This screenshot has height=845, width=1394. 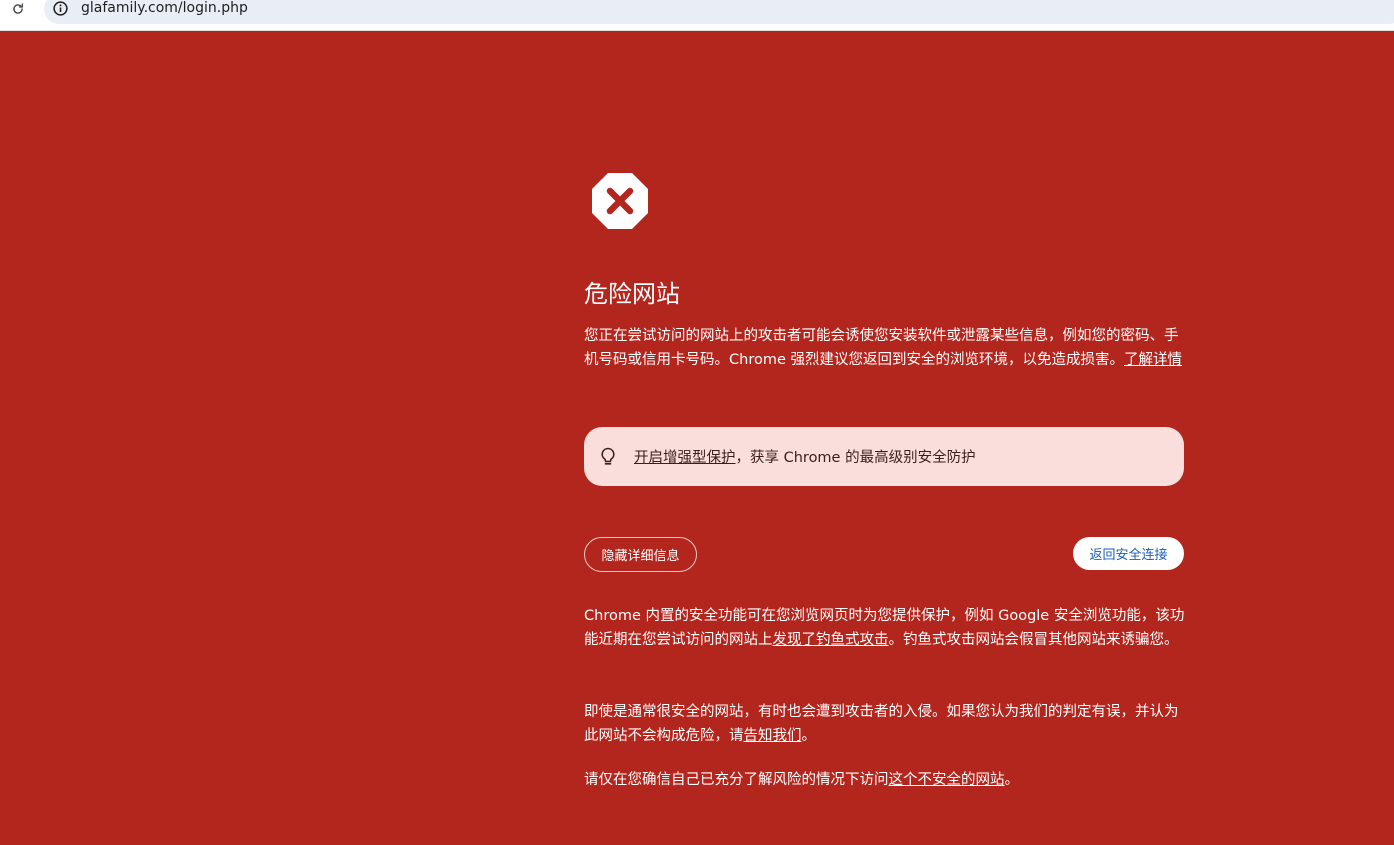 I want to click on phishing-detected-link: 发现了钓鱼式攻击, so click(x=831, y=640).